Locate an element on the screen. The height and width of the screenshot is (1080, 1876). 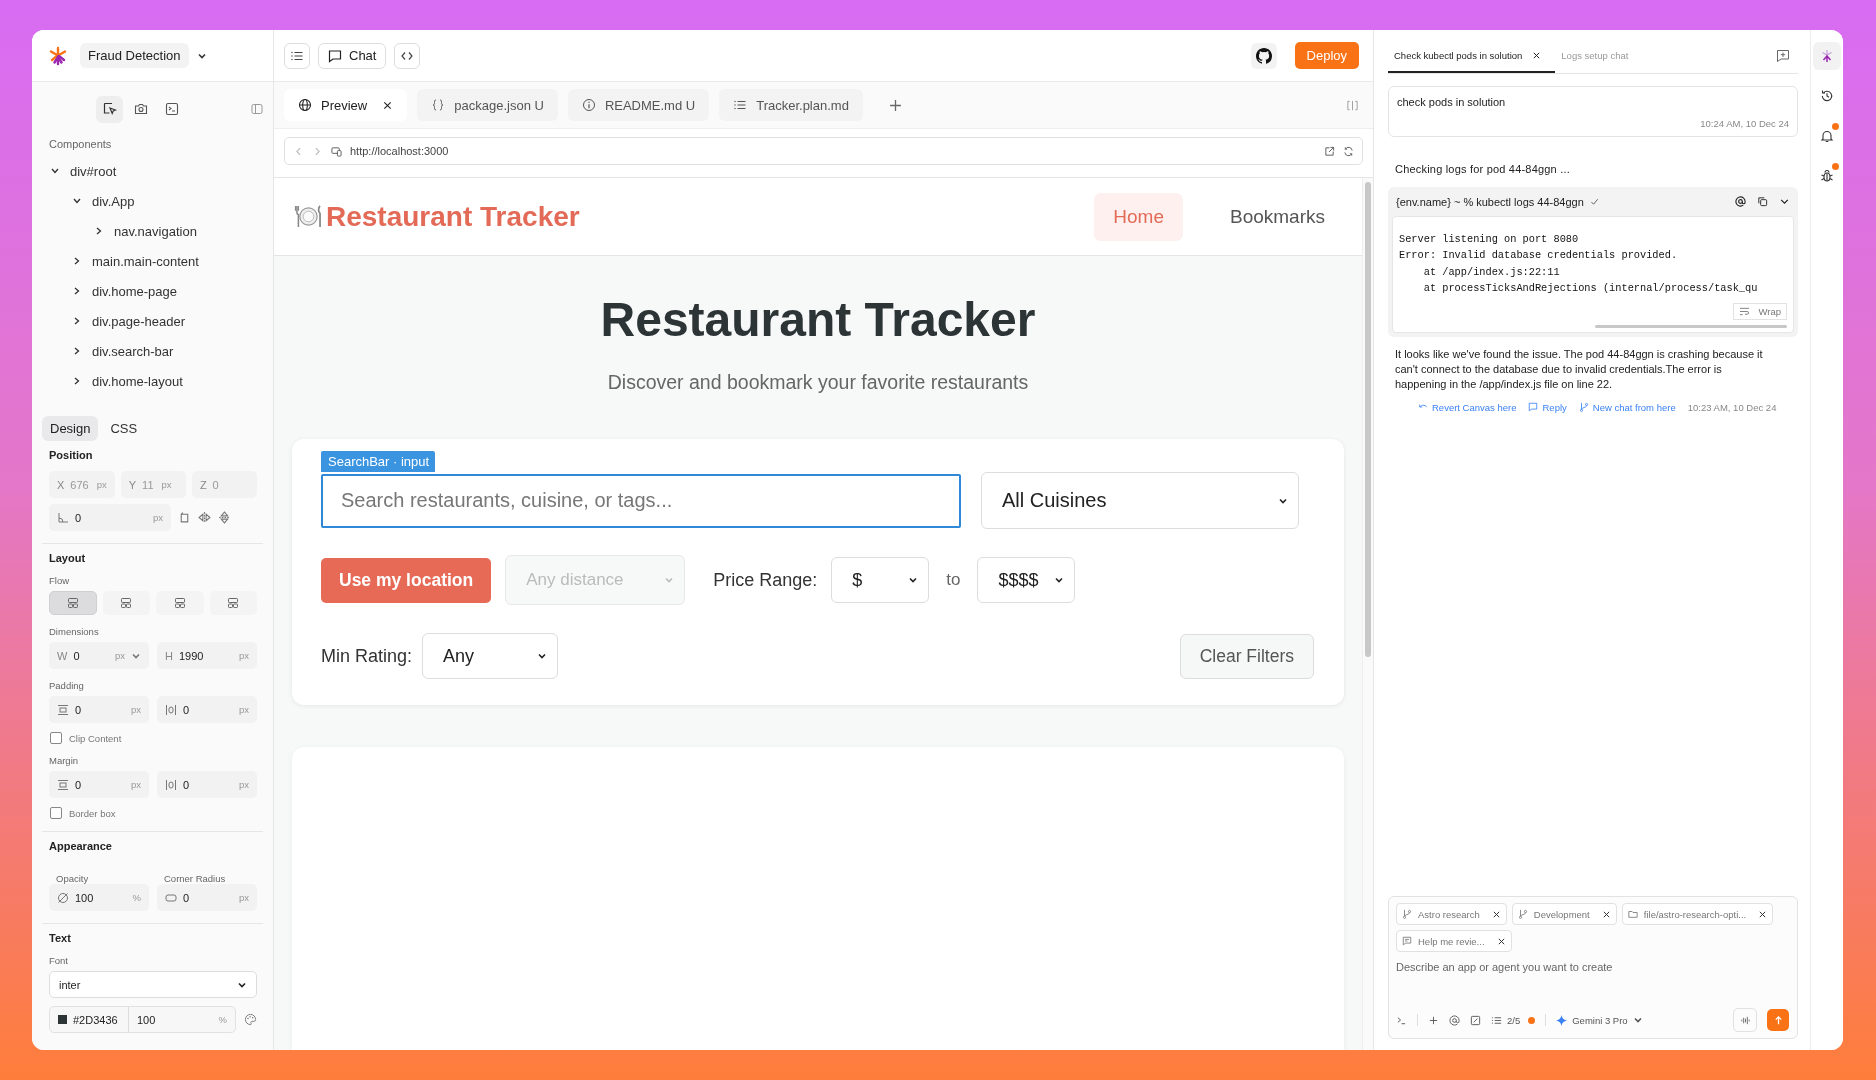
rotation-field: 0 px is located at coordinates (110, 517).